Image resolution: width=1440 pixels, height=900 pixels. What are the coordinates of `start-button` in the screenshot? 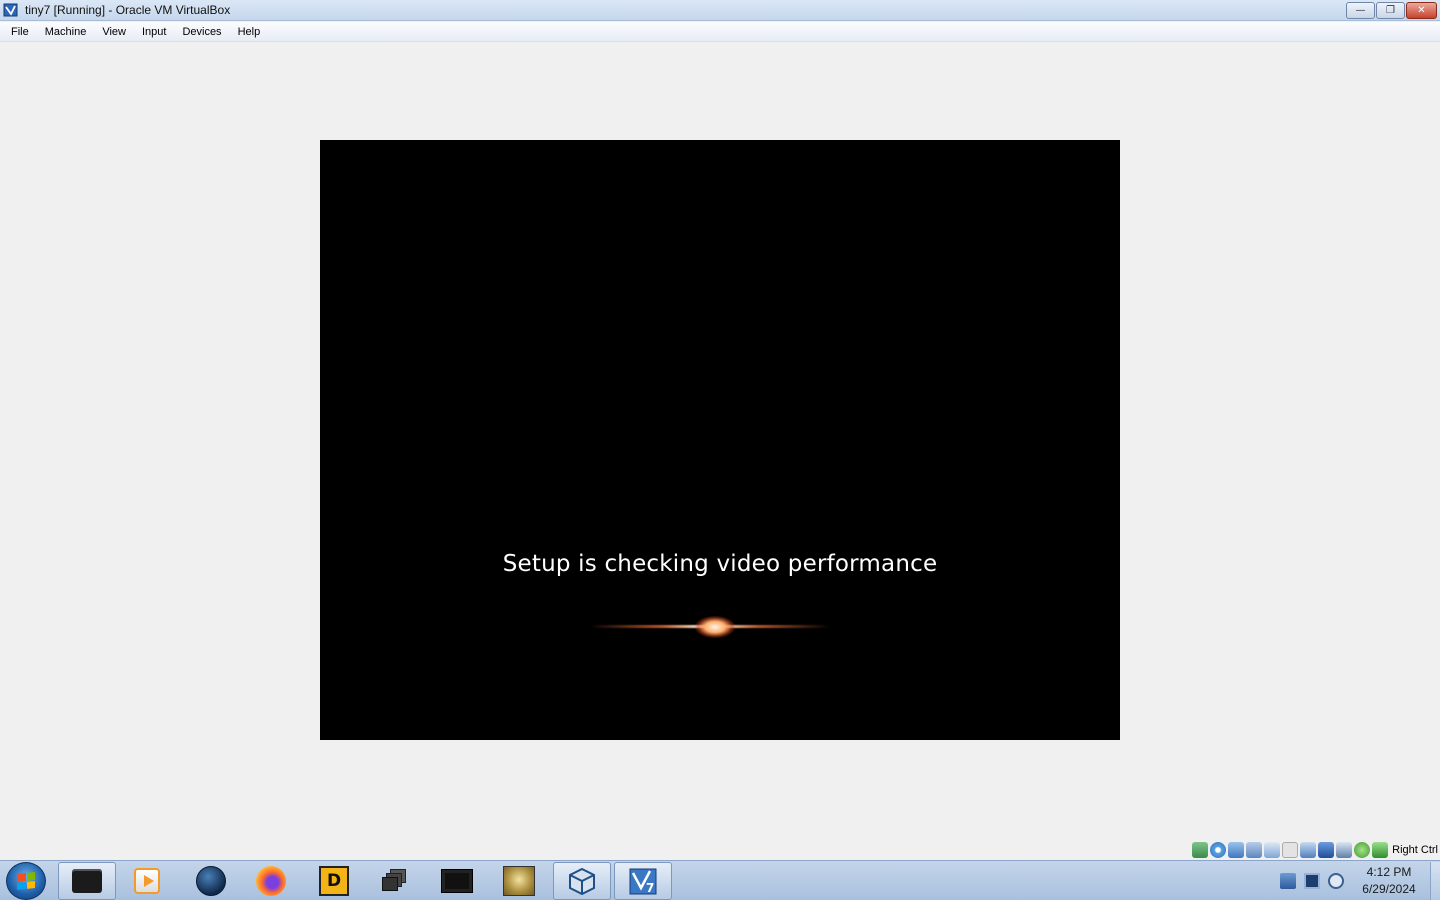 It's located at (26, 881).